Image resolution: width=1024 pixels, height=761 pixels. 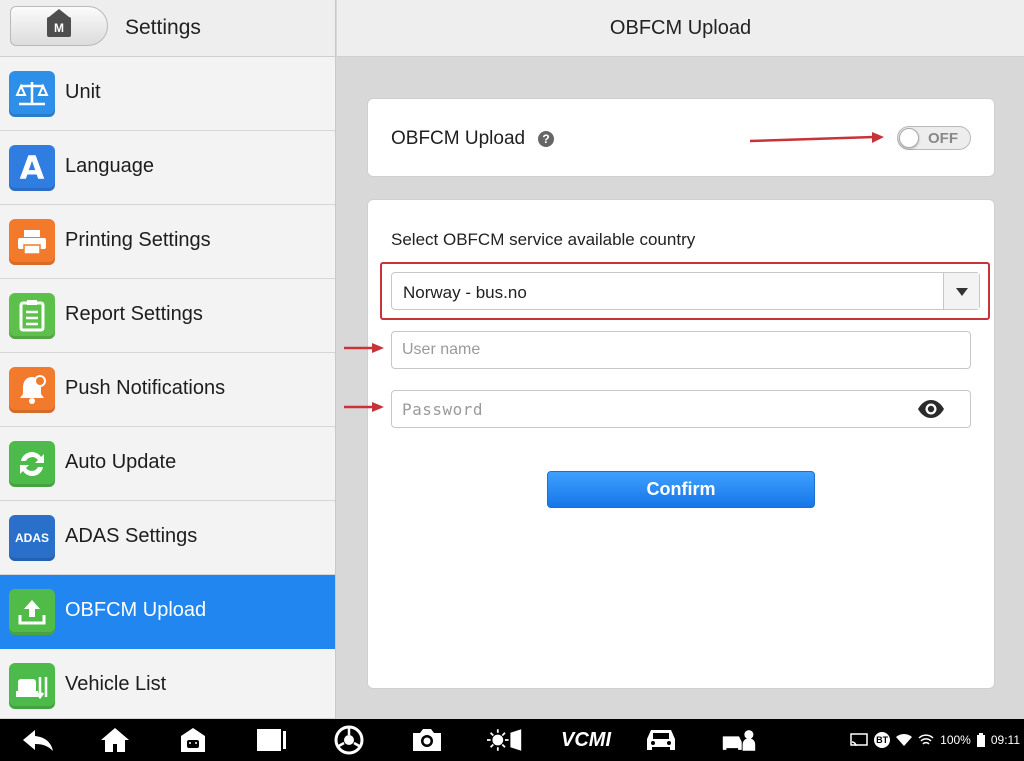 I want to click on sidebar-item-adas-settings: ADAS ADAS Settings, so click(x=167, y=538).